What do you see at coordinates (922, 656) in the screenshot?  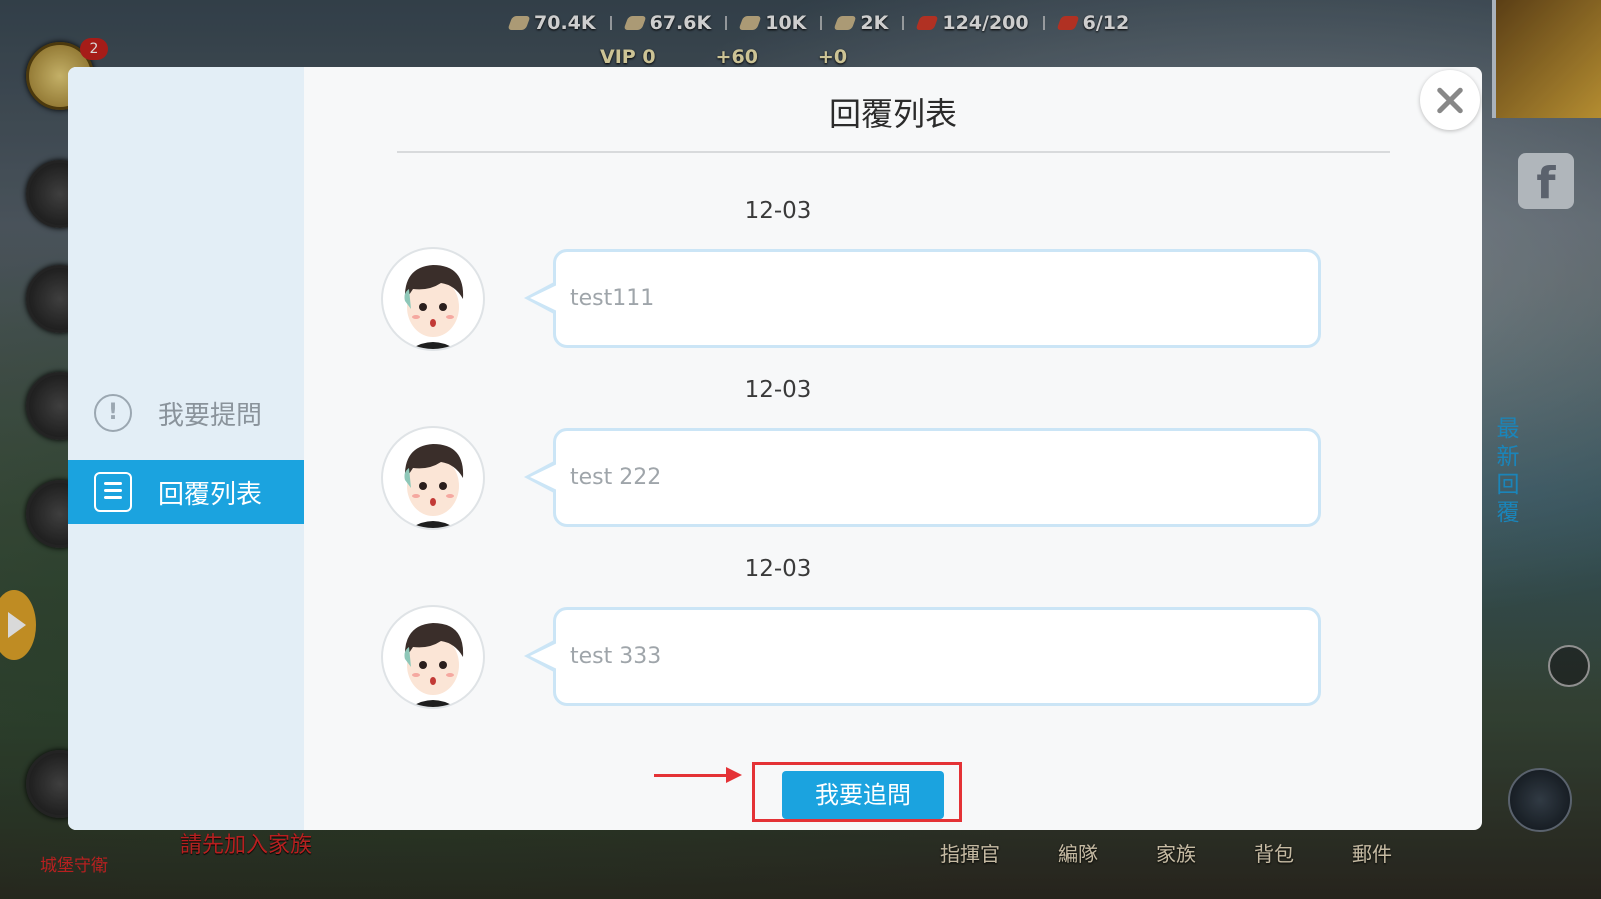 I see `reply-bubble: test 333` at bounding box center [922, 656].